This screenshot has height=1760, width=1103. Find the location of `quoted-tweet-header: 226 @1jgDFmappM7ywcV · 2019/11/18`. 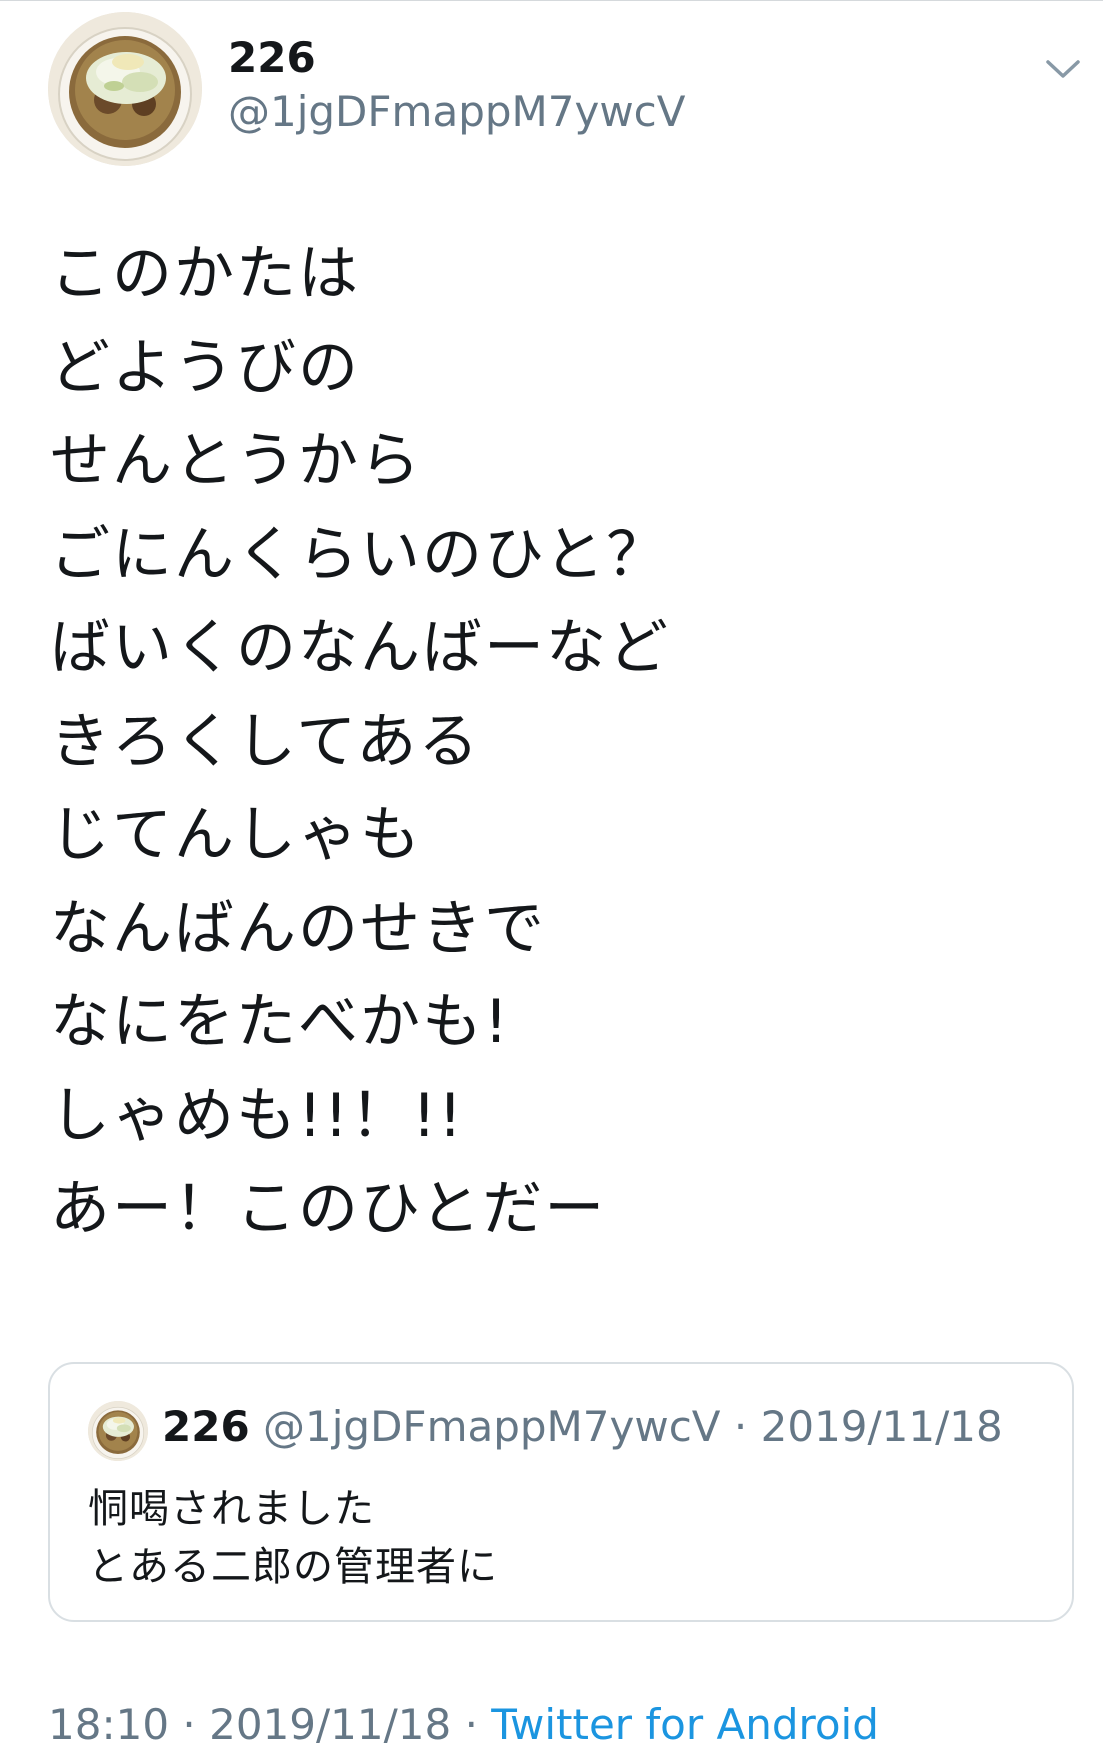

quoted-tweet-header: 226 @1jgDFmappM7ywcV · 2019/11/18 is located at coordinates (582, 1427).